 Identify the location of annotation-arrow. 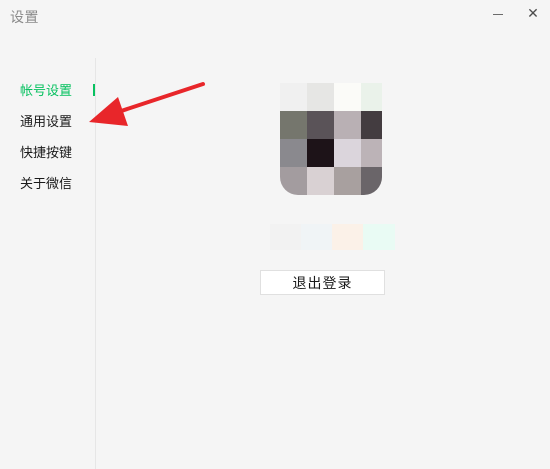
(147, 104).